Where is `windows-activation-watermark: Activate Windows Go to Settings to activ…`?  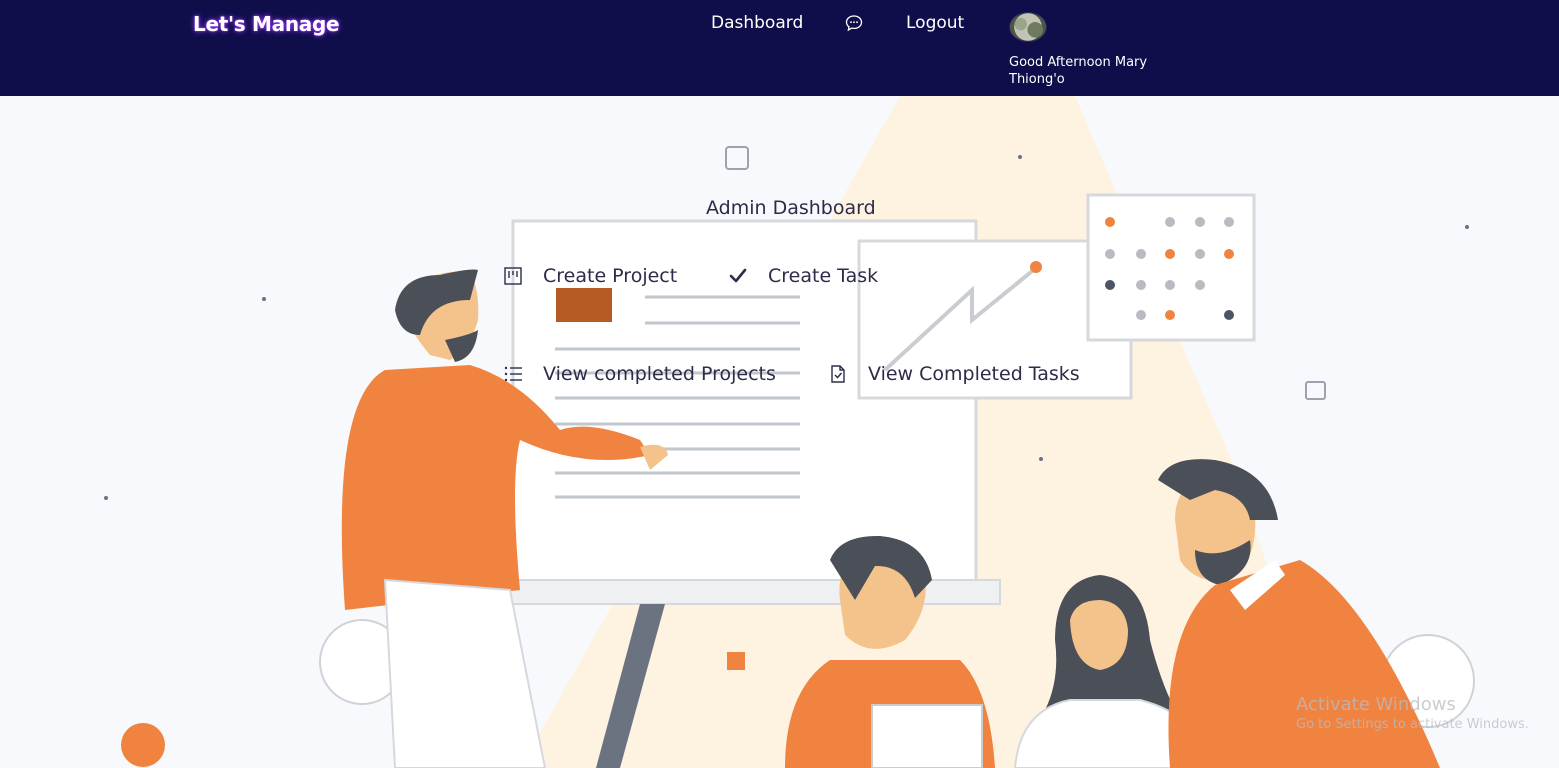 windows-activation-watermark: Activate Windows Go to Settings to activ… is located at coordinates (1412, 713).